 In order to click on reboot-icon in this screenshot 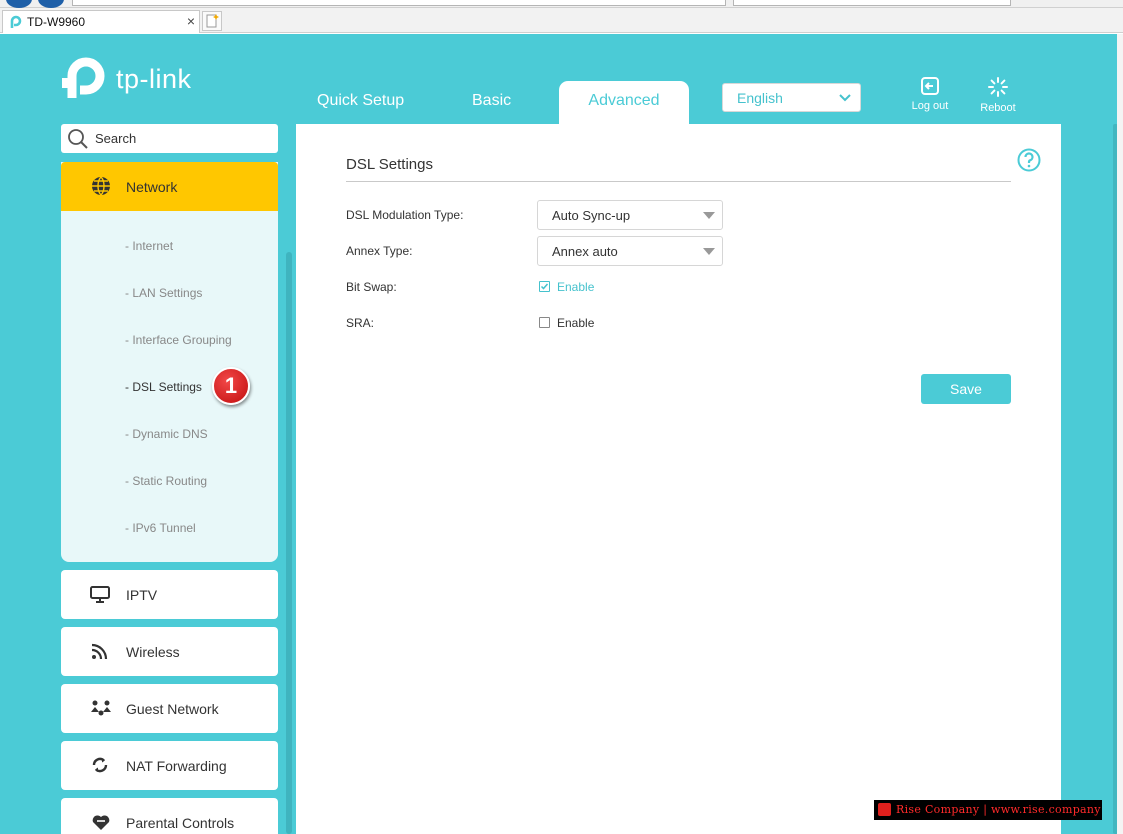, I will do `click(998, 89)`.